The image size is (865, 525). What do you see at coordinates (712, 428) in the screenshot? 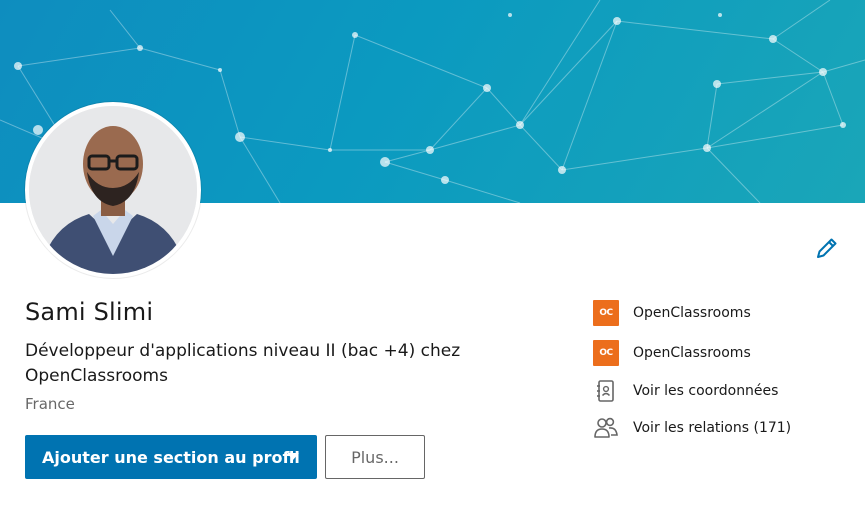
I see `sidebar-item-label: Voir les relations (171)` at bounding box center [712, 428].